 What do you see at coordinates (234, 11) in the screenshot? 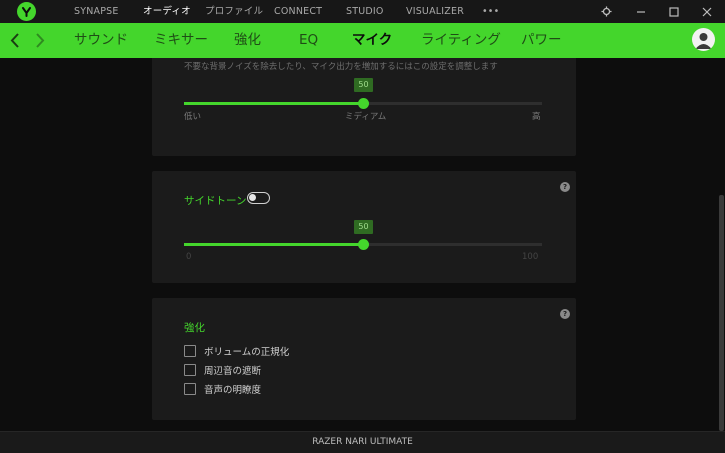
I see `topnav-profile: プロファイル` at bounding box center [234, 11].